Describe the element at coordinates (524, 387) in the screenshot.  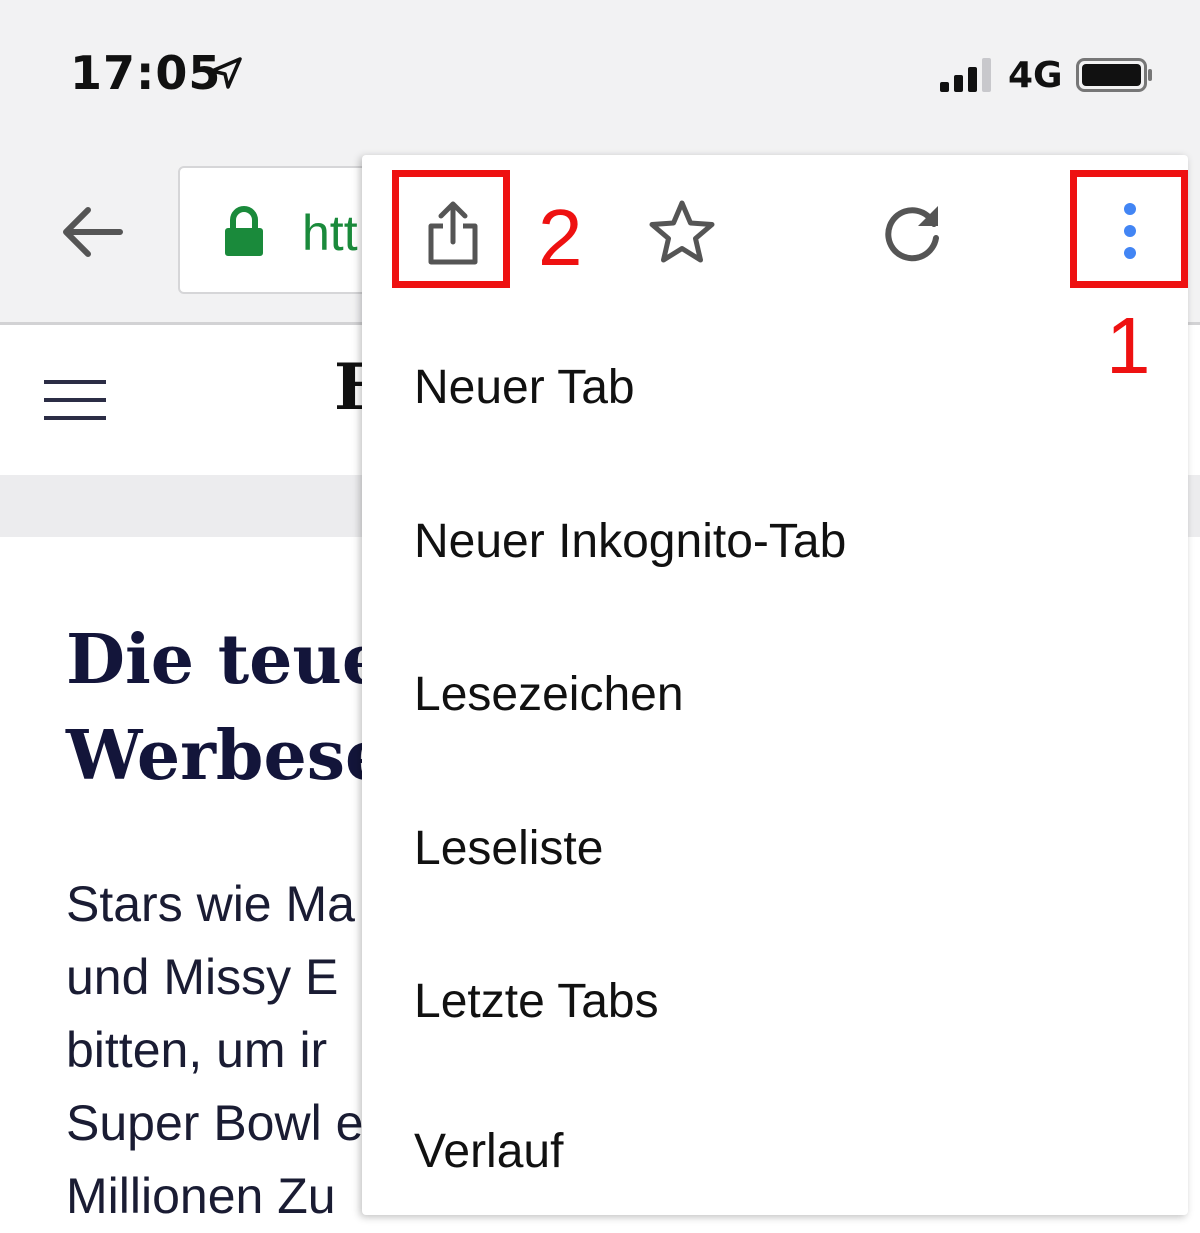
I see `menu-item-label: Neuer Tab` at that location.